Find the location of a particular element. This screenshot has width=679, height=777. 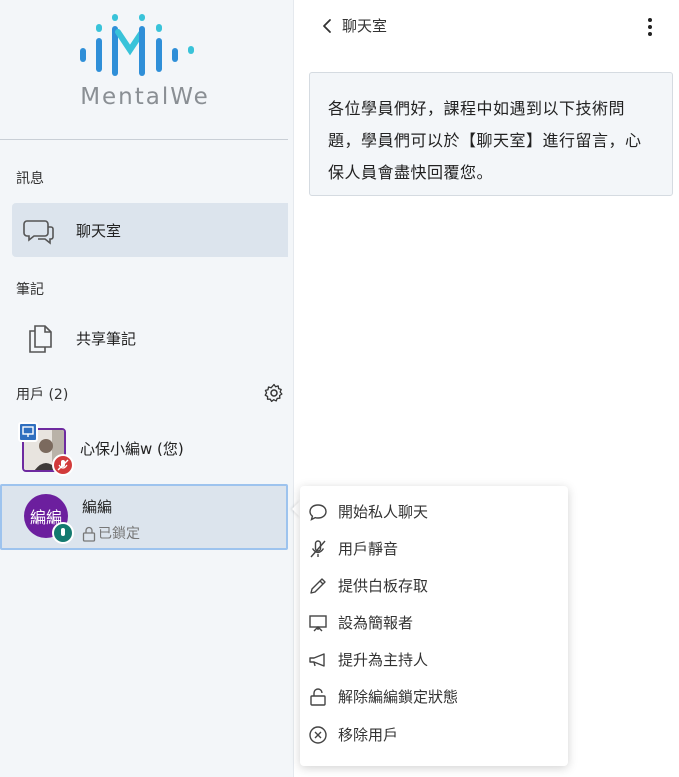

user-status: 已鎖定 is located at coordinates (119, 534).